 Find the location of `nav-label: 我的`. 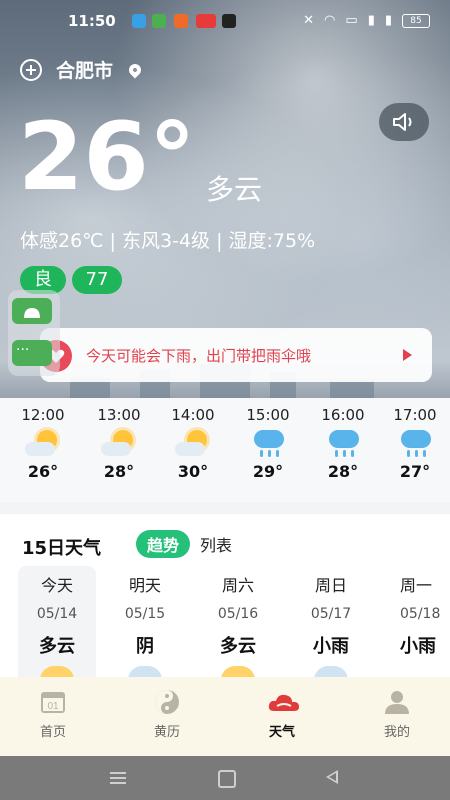

nav-label: 我的 is located at coordinates (396, 732).